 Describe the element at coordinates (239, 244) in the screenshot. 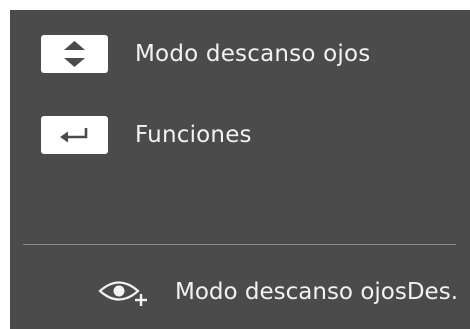

I see `divider` at that location.